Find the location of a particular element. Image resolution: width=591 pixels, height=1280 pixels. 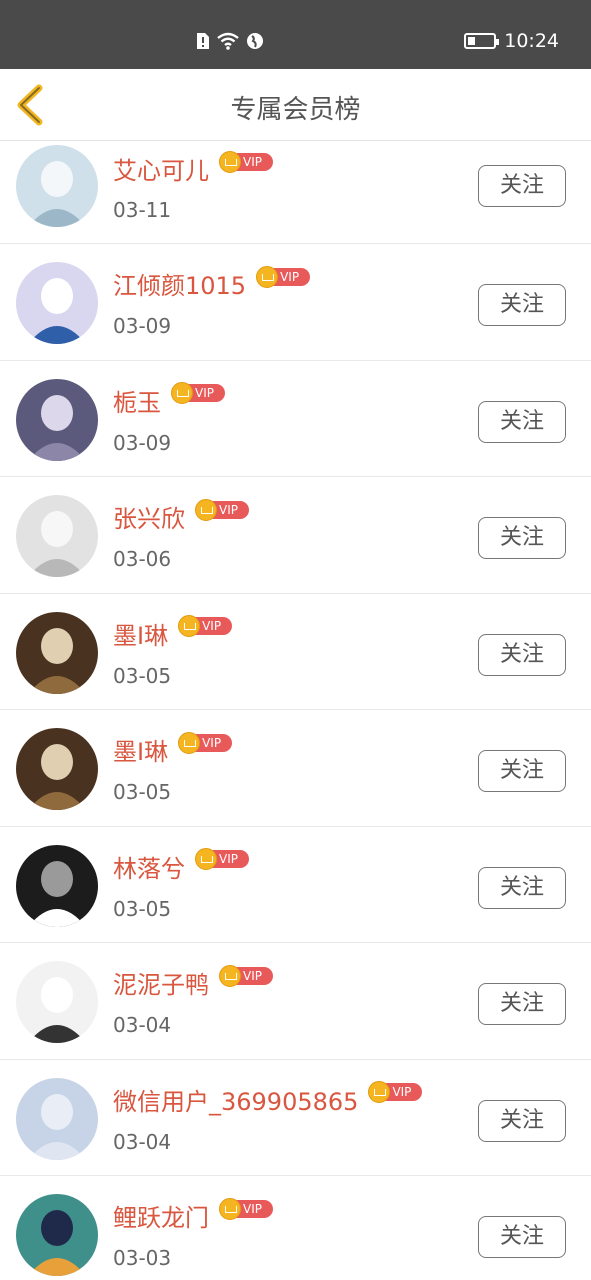

member-row: 泥泥子鸭 VIP 03-04 关注 is located at coordinates (295, 1001).